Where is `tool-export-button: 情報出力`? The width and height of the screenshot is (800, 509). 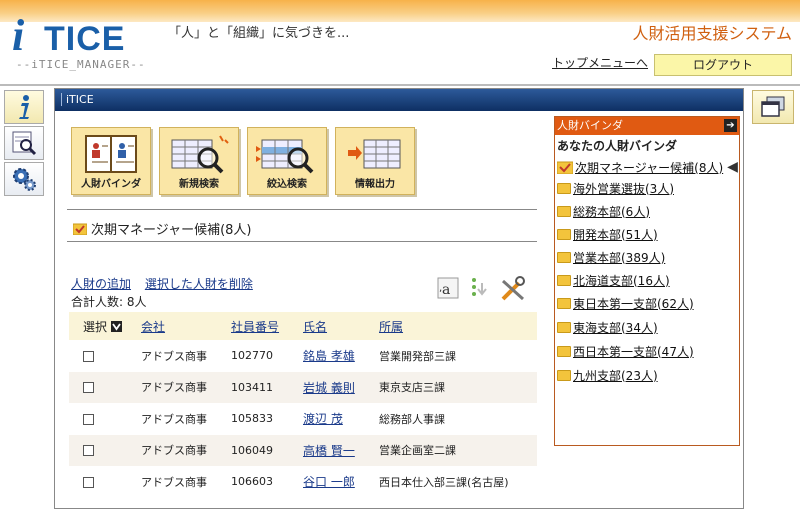 tool-export-button: 情報出力 is located at coordinates (375, 161).